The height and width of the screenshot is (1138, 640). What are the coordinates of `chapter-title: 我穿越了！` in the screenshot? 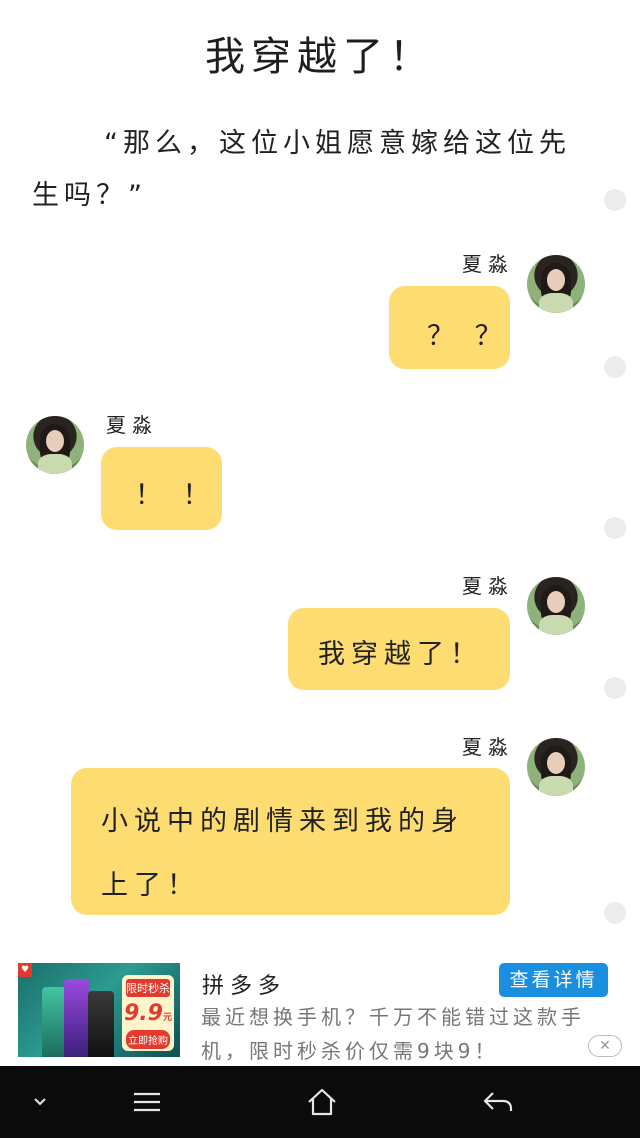 It's located at (320, 57).